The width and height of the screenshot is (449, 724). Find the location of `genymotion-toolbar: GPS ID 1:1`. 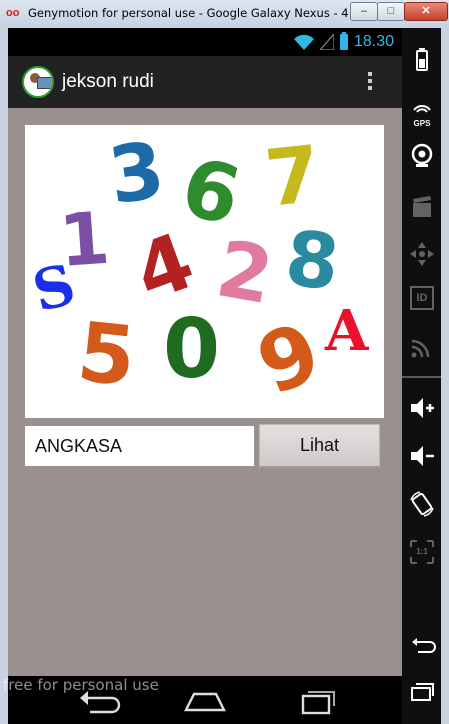

genymotion-toolbar: GPS ID 1:1 is located at coordinates (421, 376).